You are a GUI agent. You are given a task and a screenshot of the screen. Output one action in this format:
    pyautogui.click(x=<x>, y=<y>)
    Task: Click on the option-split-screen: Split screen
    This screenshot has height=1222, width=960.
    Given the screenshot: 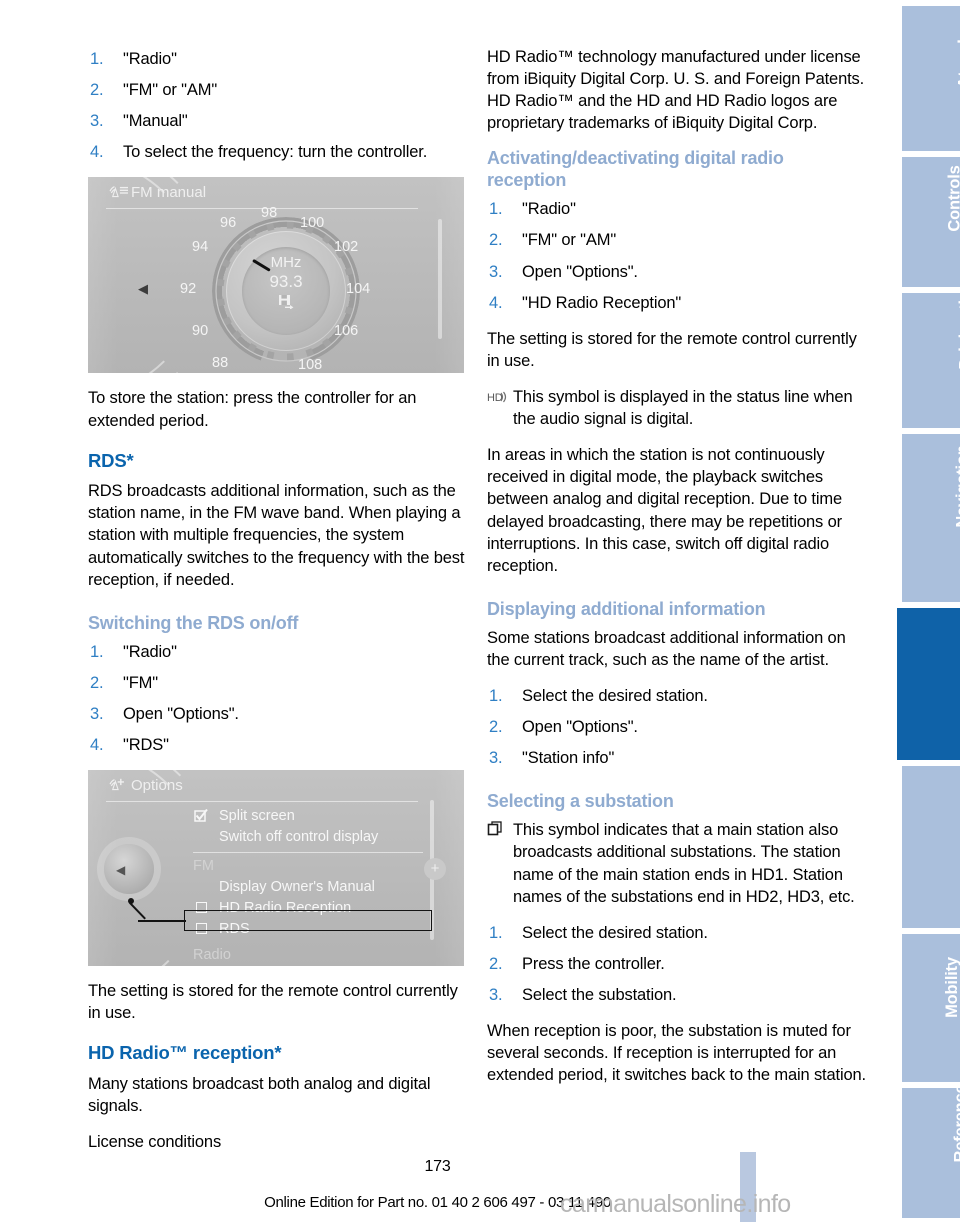 What is the action you would take?
    pyautogui.click(x=308, y=816)
    